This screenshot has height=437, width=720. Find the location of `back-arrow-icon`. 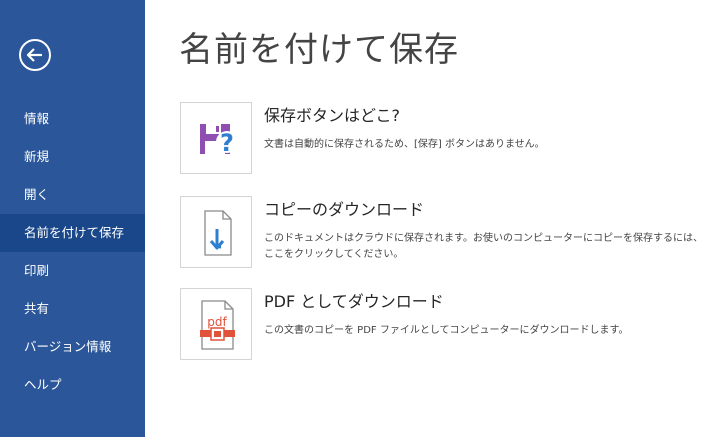

back-arrow-icon is located at coordinates (35, 55).